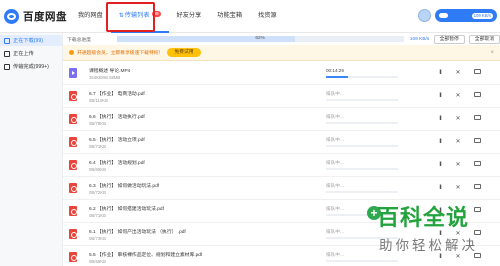 The image size is (500, 266). I want to click on watermark-subtitle: 助你轻松解决, so click(428, 245).